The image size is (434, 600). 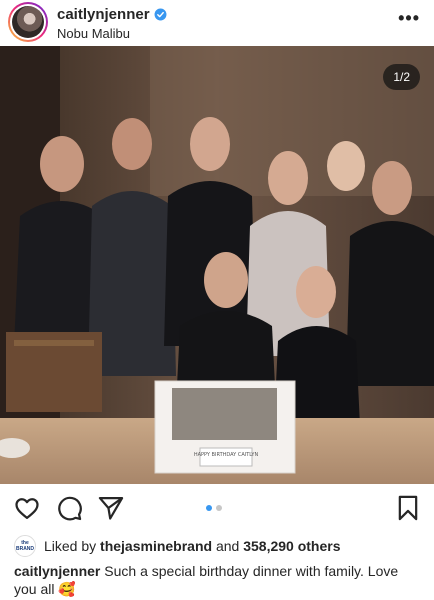 I want to click on carousel-dot-active, so click(x=209, y=508).